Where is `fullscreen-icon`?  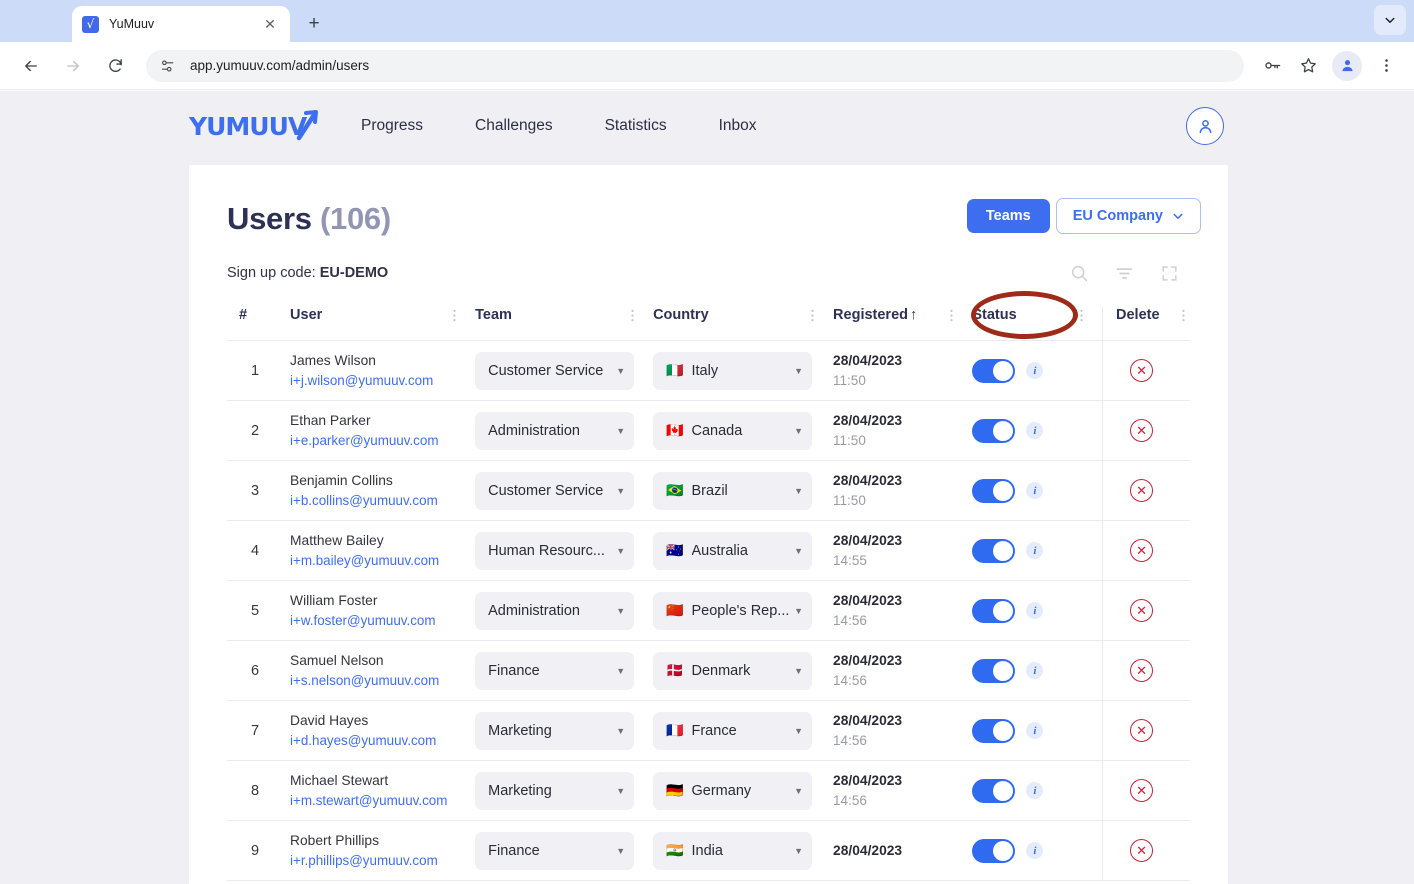
fullscreen-icon is located at coordinates (1169, 273).